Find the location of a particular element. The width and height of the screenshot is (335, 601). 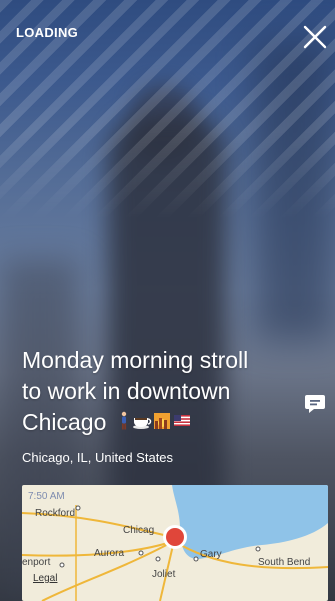

map-label-joliet: Joliet is located at coordinates (164, 574).